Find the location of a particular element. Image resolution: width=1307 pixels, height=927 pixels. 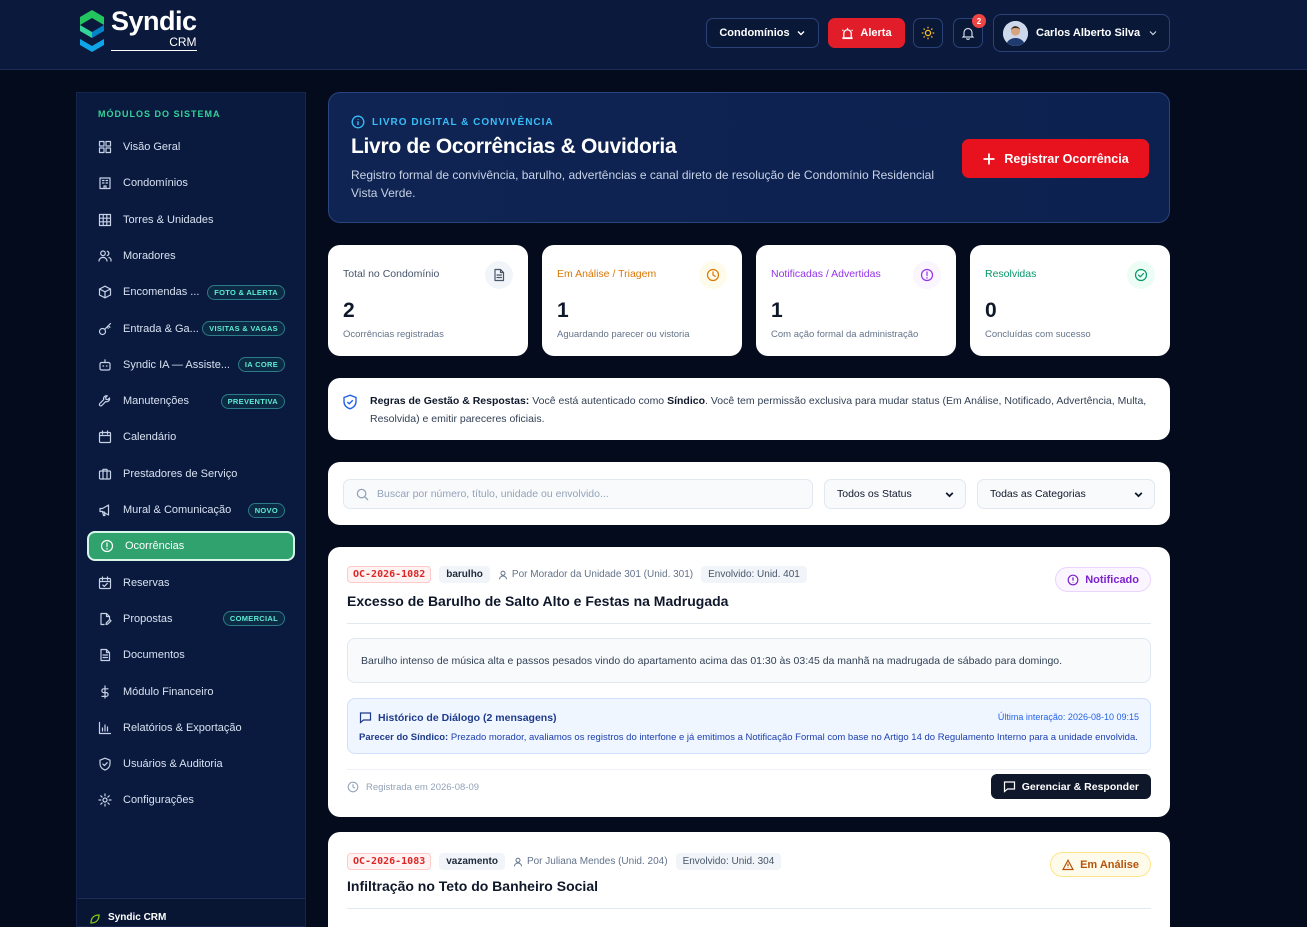

category-filter-value: Todas as Categorias is located at coordinates (1038, 494).